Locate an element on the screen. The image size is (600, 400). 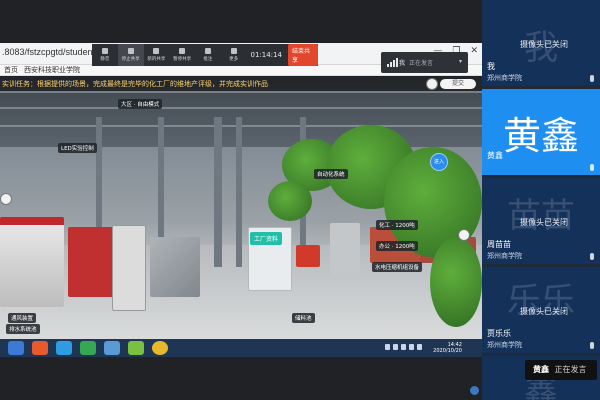
mid-machine is located at coordinates (345, 249).